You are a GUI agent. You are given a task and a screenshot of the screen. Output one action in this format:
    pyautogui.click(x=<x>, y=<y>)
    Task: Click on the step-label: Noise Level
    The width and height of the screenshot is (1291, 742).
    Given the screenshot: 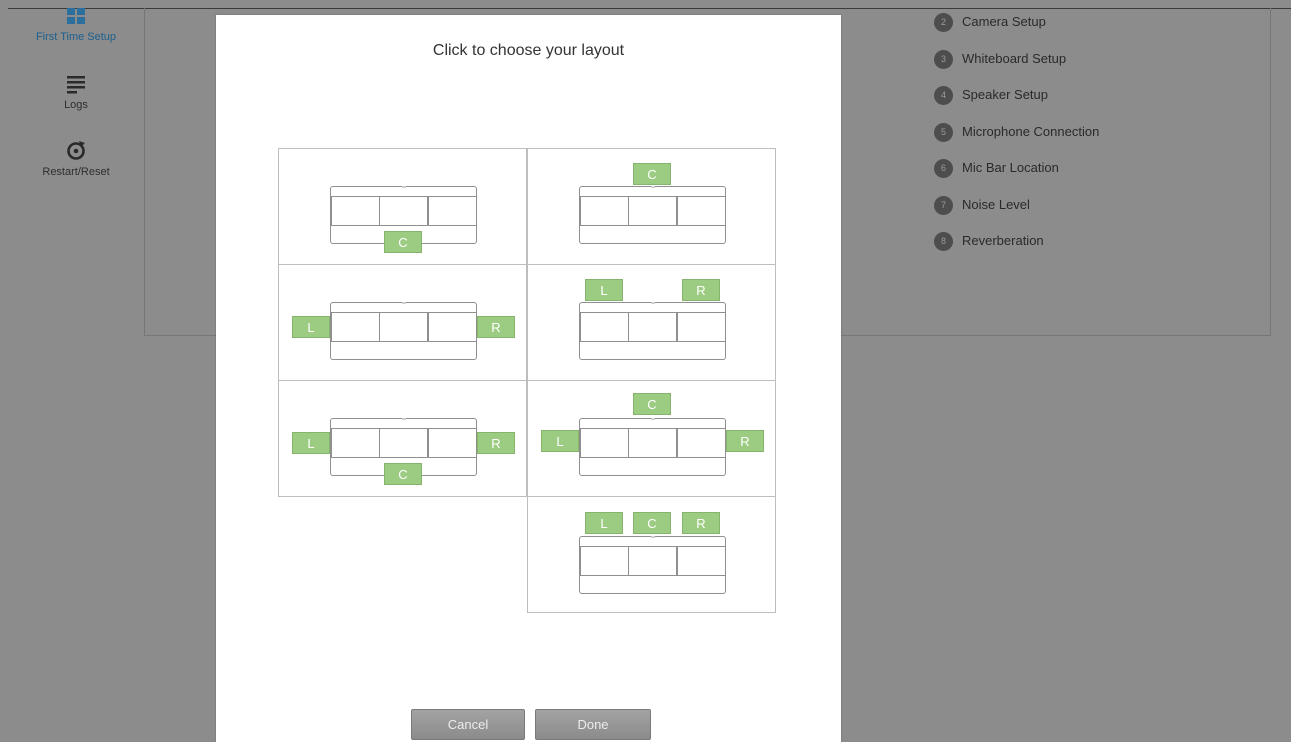 What is the action you would take?
    pyautogui.click(x=996, y=204)
    